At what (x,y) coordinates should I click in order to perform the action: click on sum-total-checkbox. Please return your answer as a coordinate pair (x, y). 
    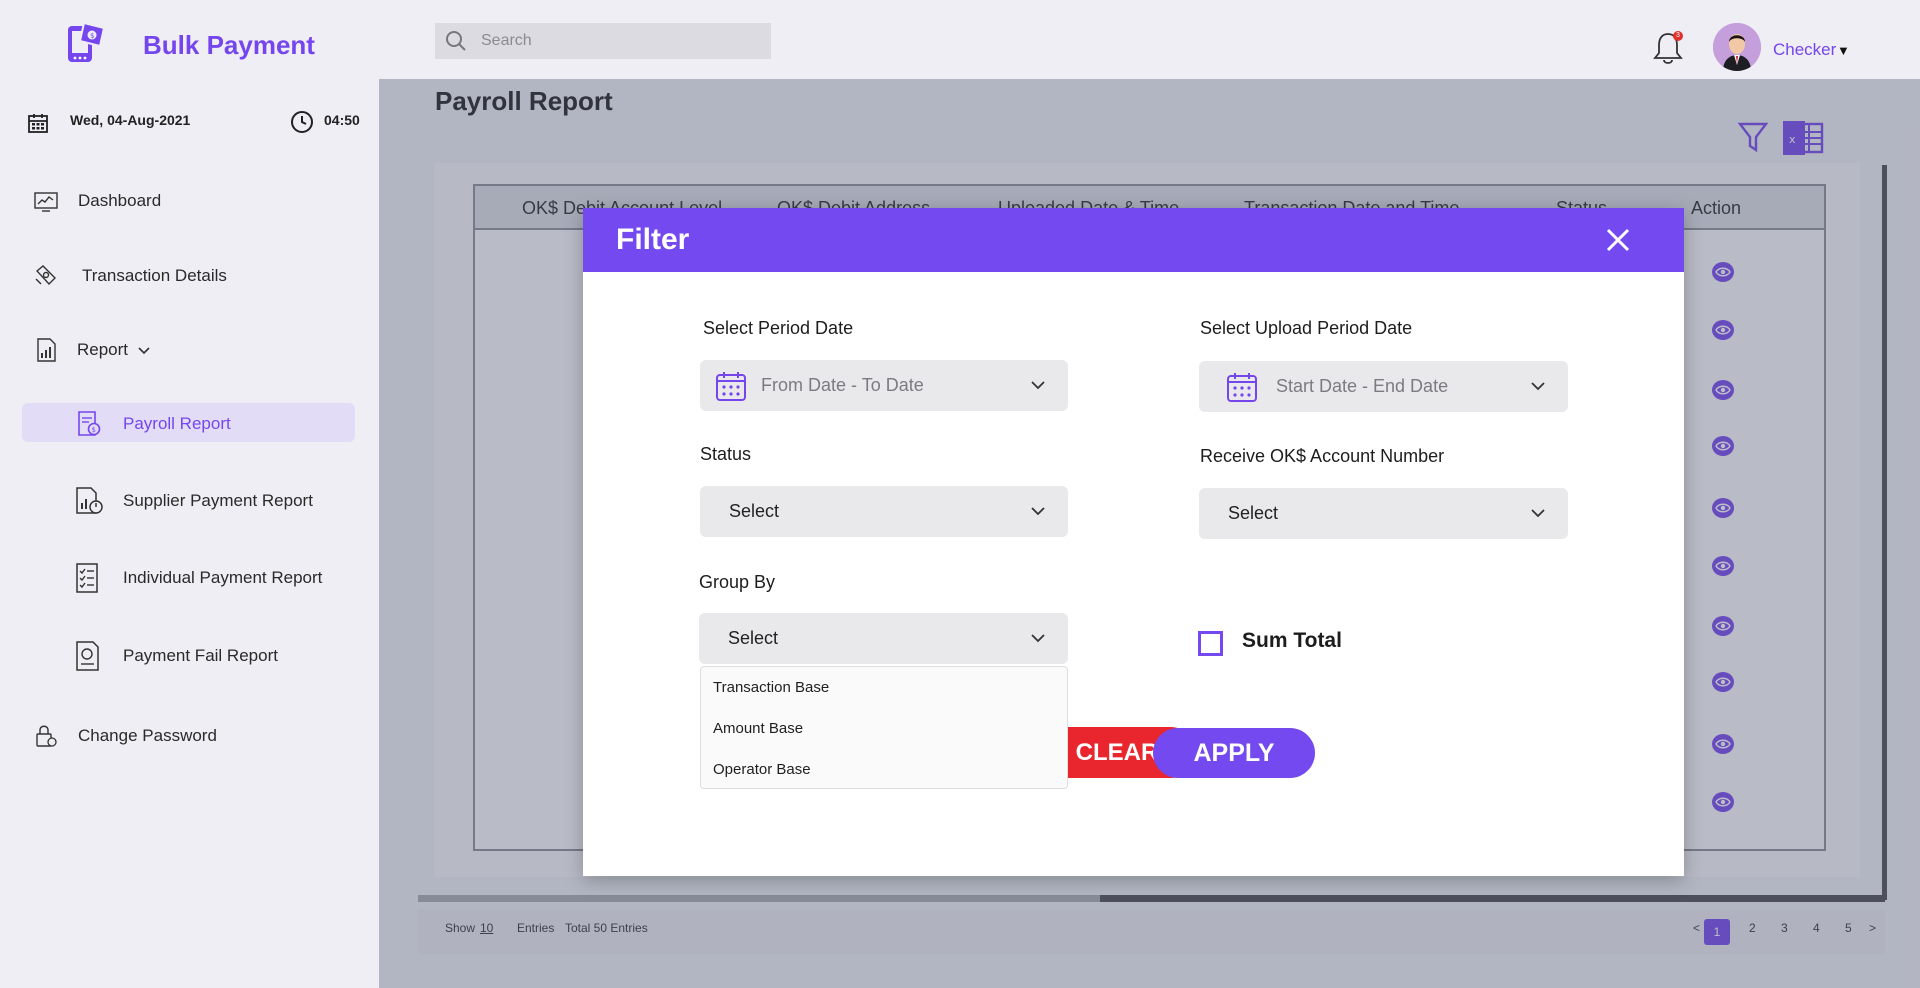
    Looking at the image, I should click on (1210, 643).